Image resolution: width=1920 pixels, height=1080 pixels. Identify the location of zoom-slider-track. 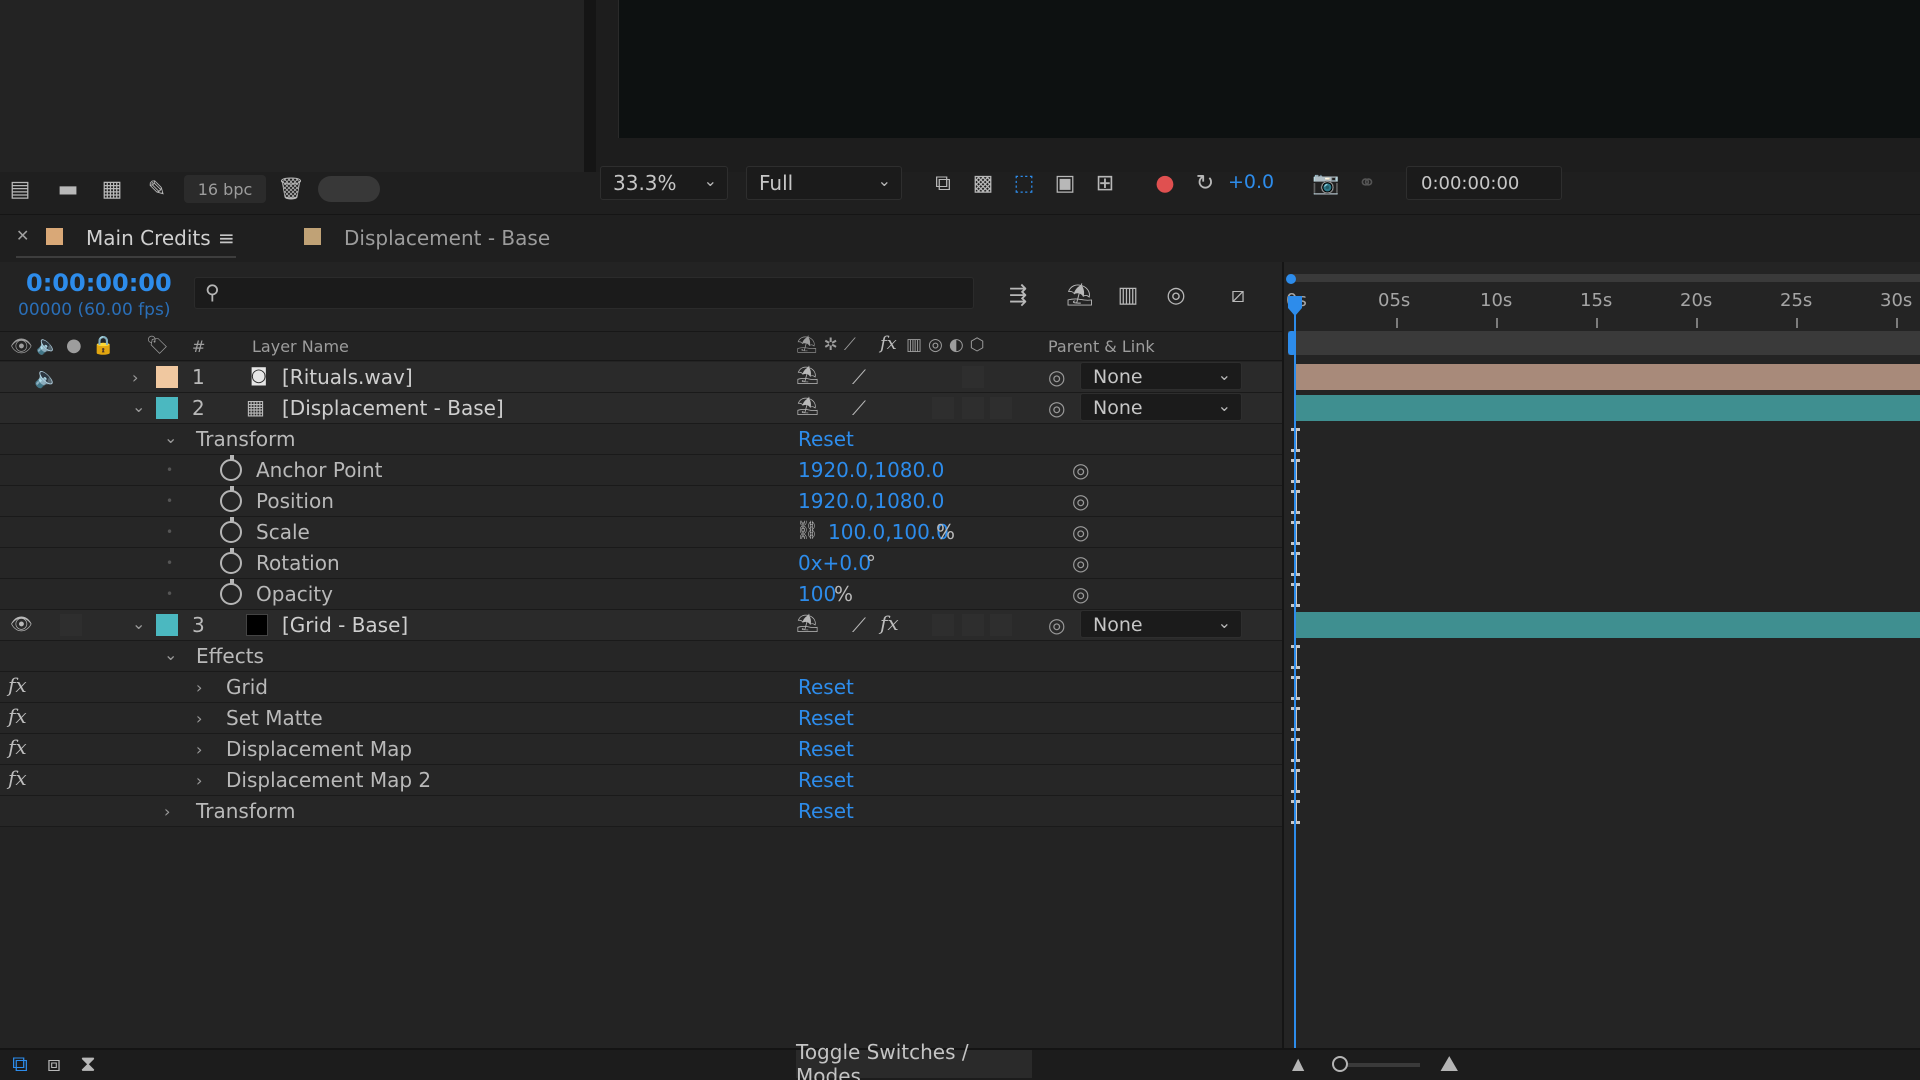
(1378, 1065).